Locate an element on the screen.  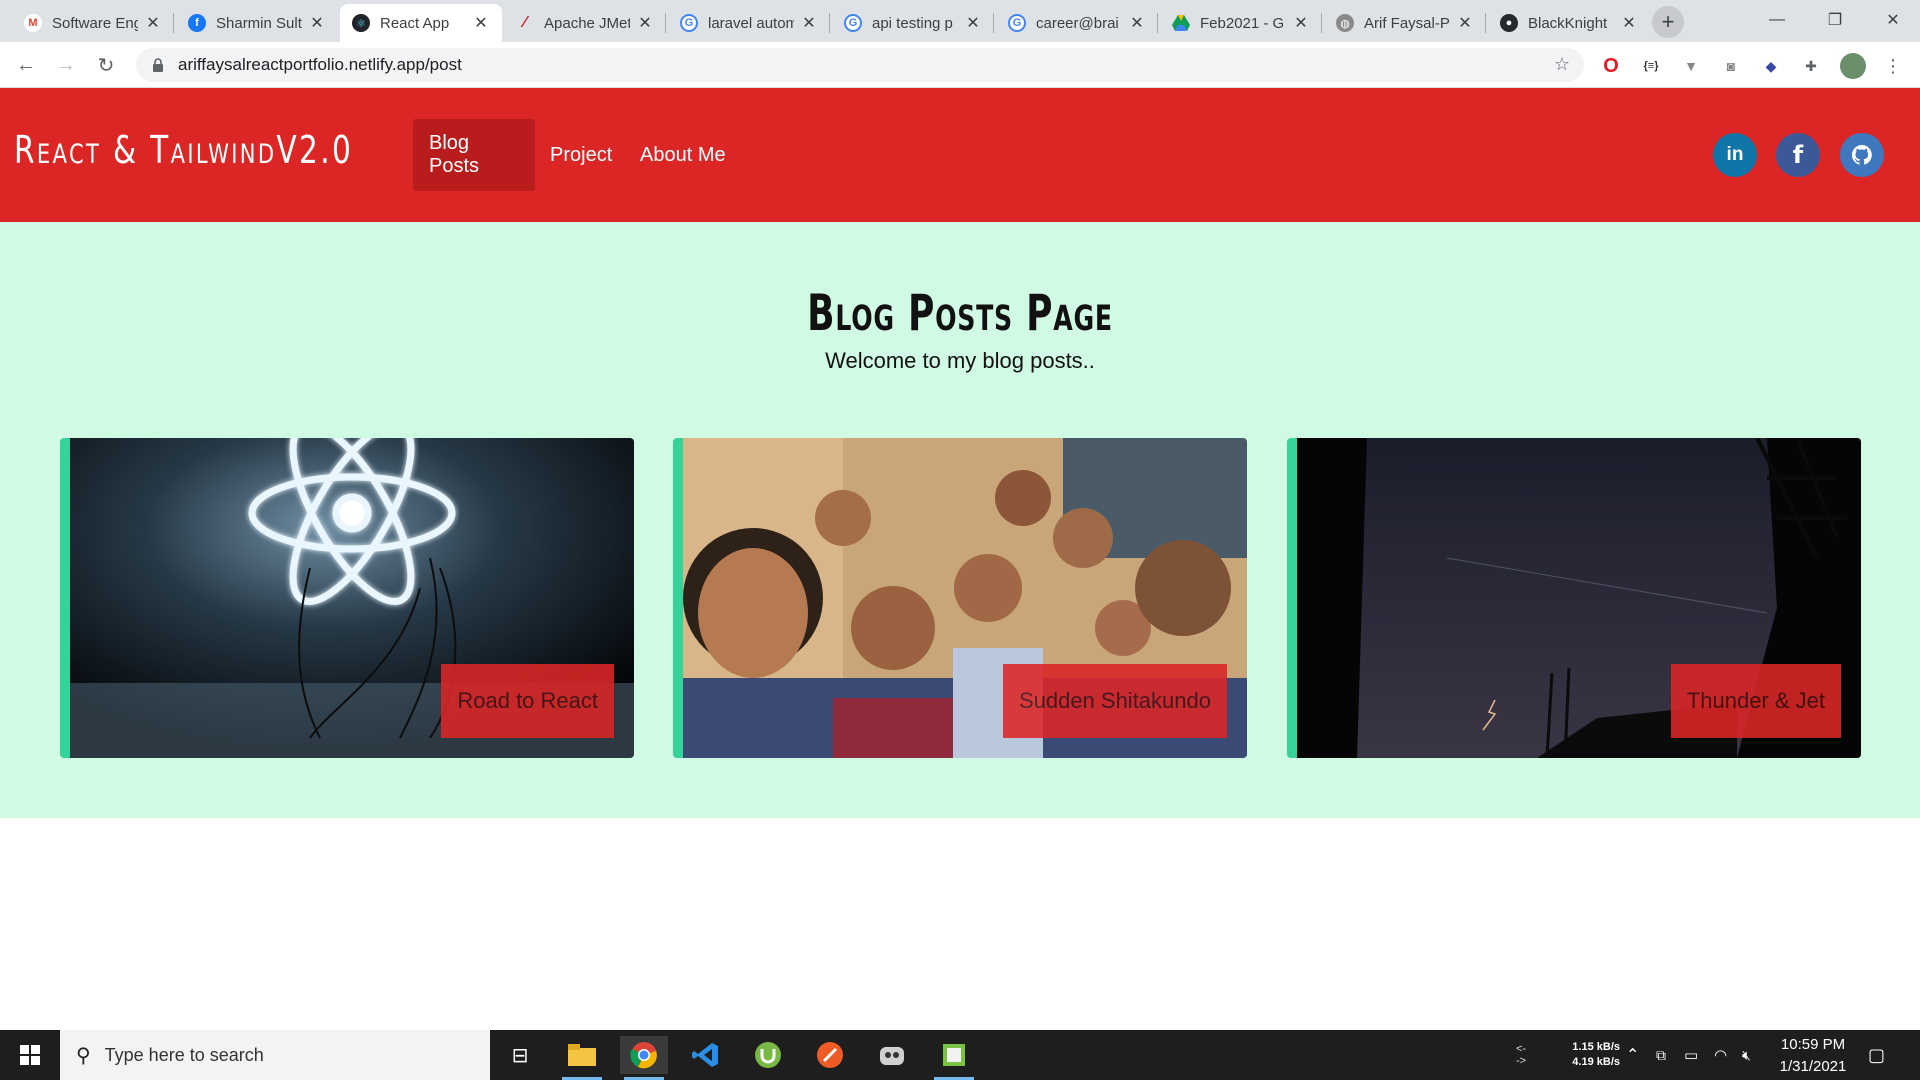
tab-title: Apache JMet is located at coordinates (587, 23).